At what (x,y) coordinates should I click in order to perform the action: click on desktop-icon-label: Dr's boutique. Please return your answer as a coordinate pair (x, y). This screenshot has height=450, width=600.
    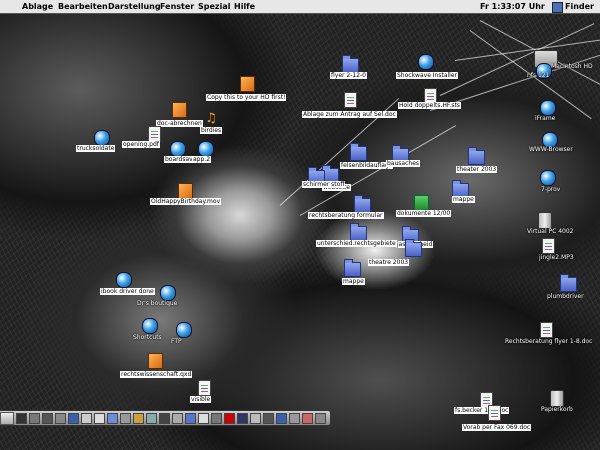
    Looking at the image, I should click on (157, 303).